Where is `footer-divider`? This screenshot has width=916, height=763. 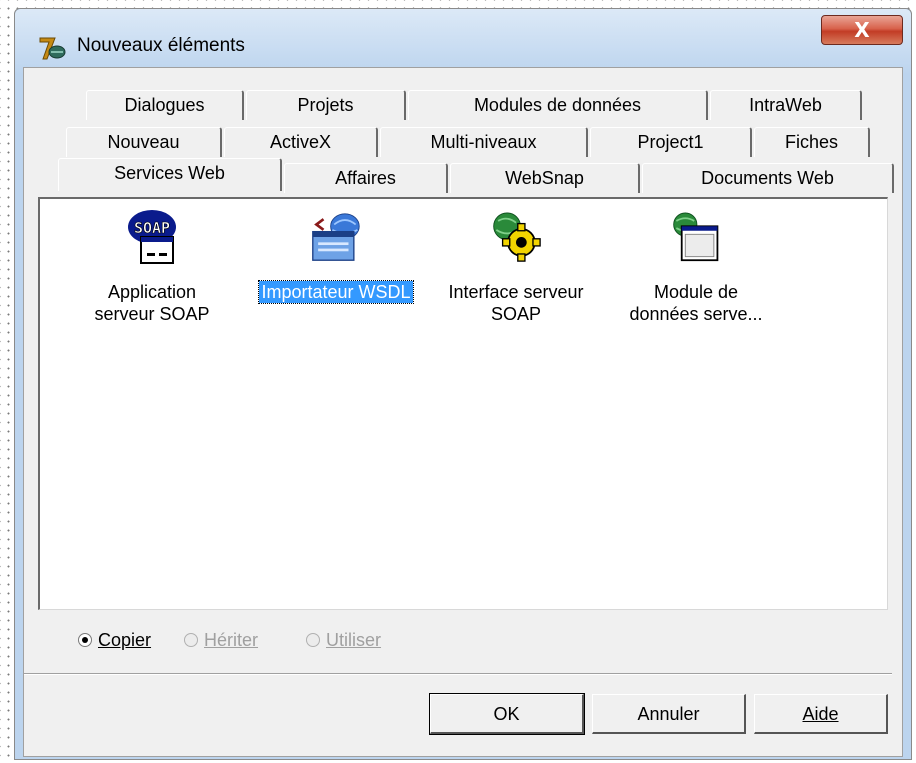 footer-divider is located at coordinates (458, 674).